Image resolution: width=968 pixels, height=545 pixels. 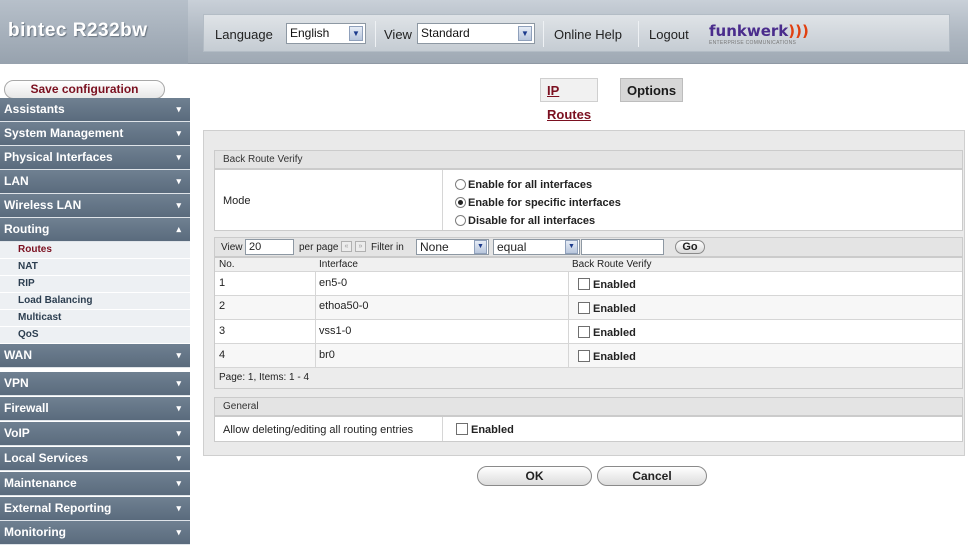 What do you see at coordinates (95, 250) in the screenshot?
I see `sidebar-subitem-routes: Routes` at bounding box center [95, 250].